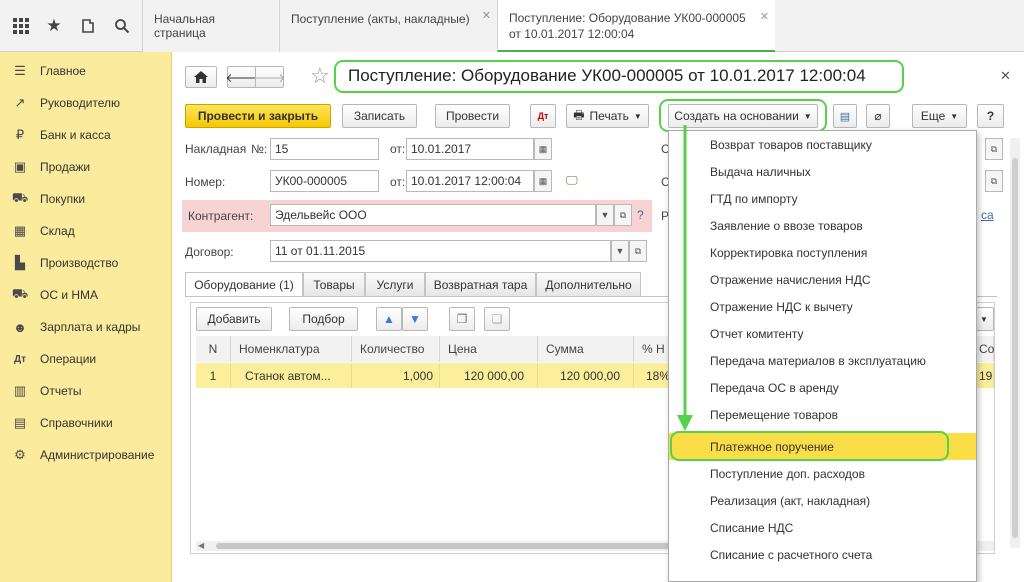  What do you see at coordinates (470, 181) in the screenshot?
I see `doc-date-field: 10.01.2017 12:00:04` at bounding box center [470, 181].